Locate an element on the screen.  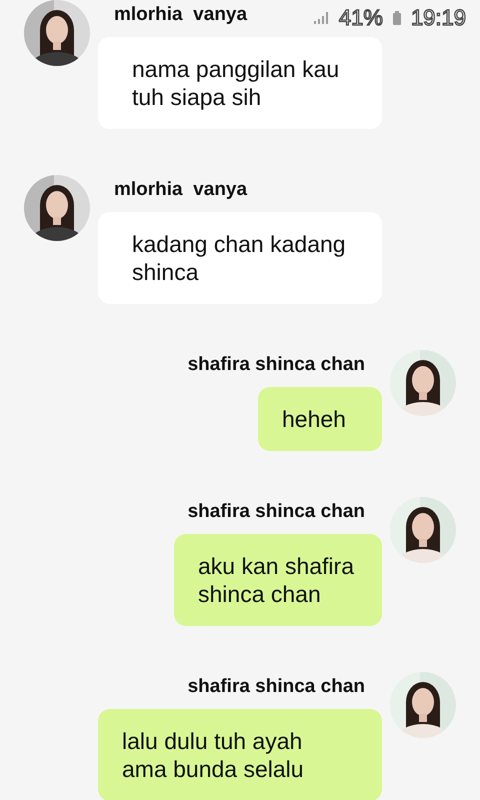
signal-icon is located at coordinates (320, 18).